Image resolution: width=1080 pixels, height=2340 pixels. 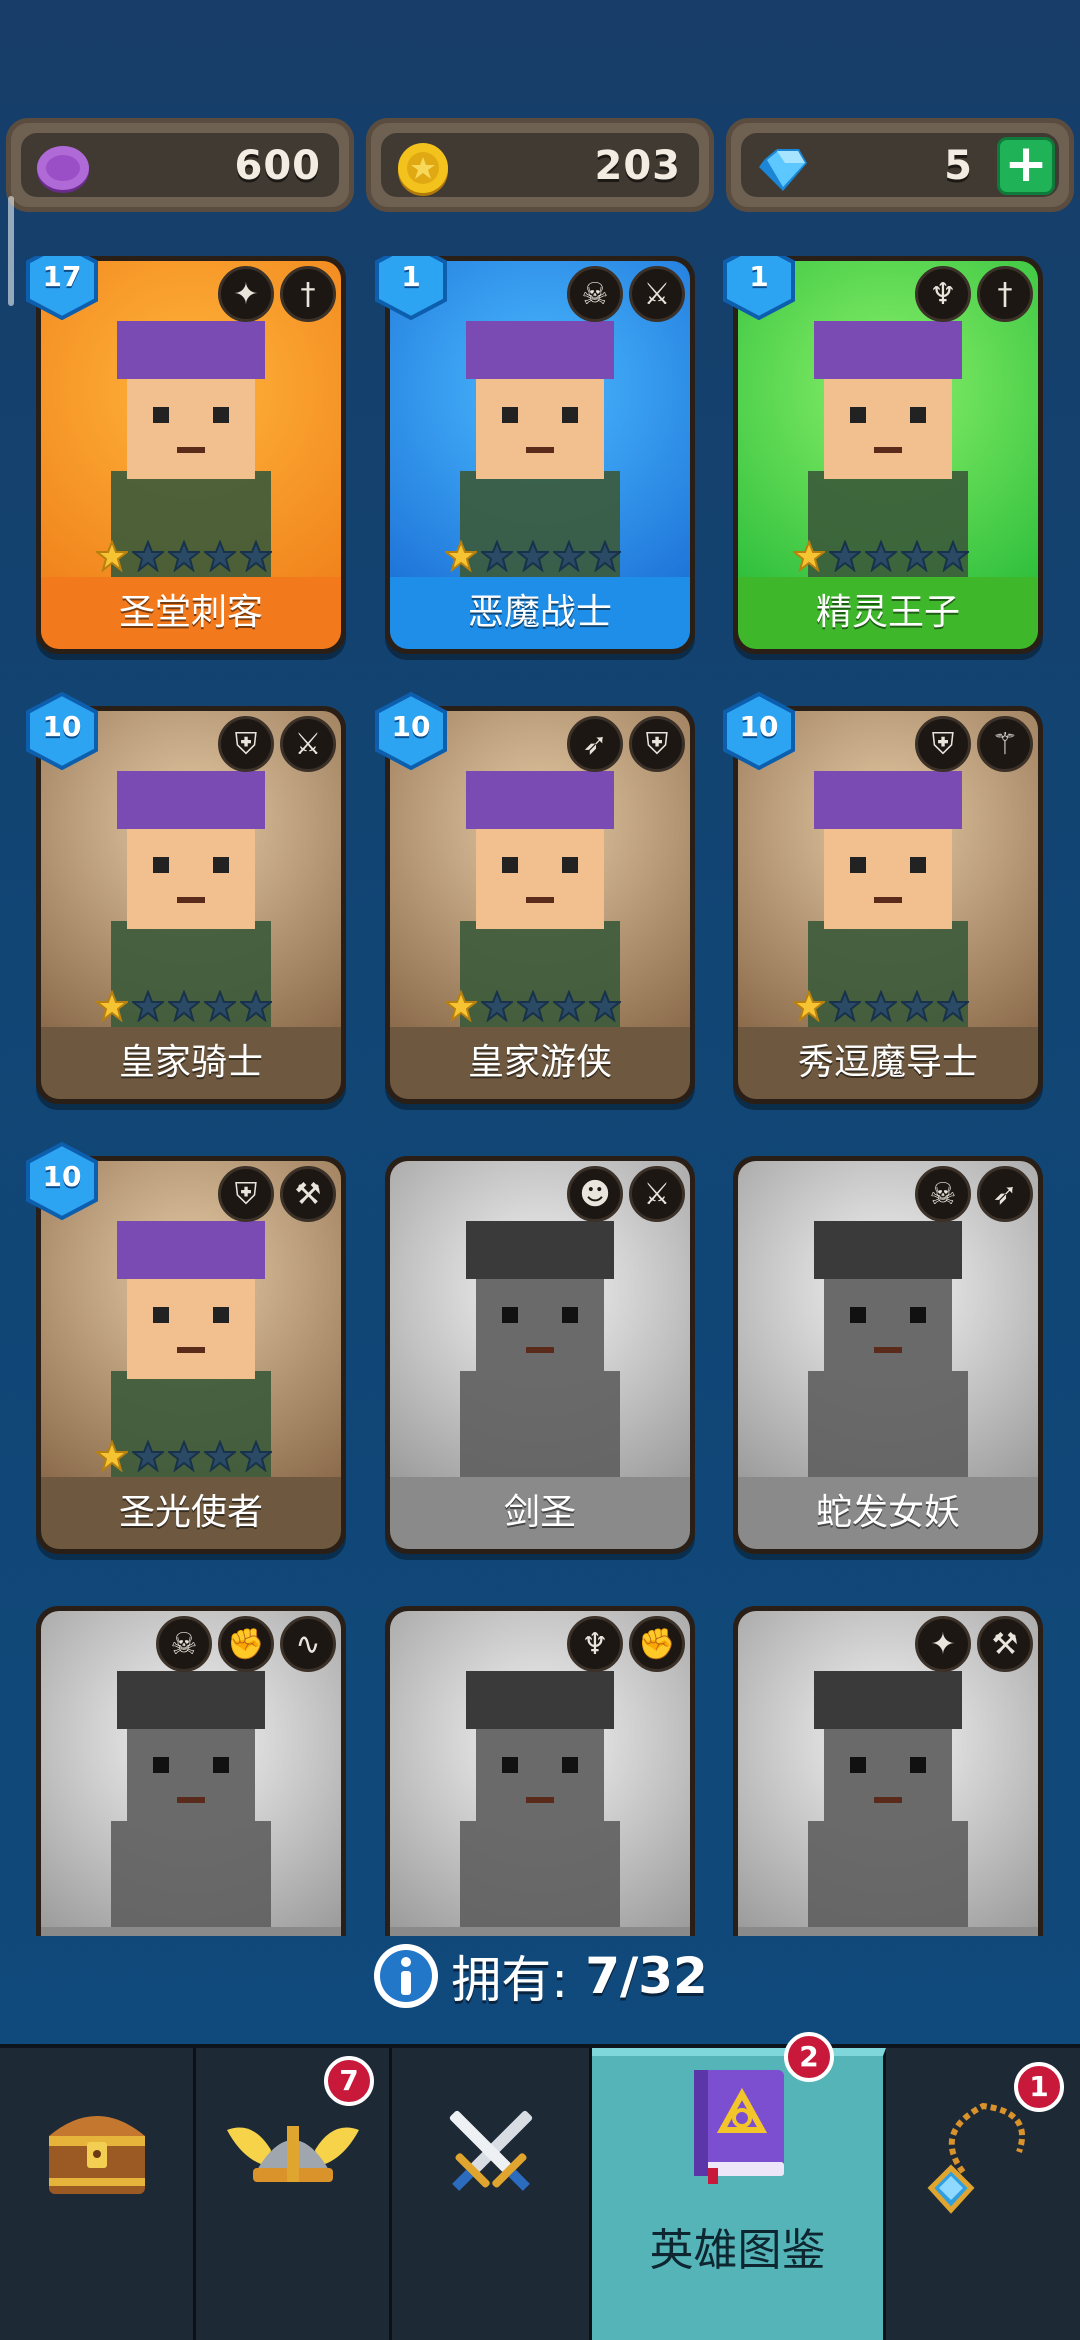 I want to click on codex-notification-badge: 2, so click(x=809, y=2057).